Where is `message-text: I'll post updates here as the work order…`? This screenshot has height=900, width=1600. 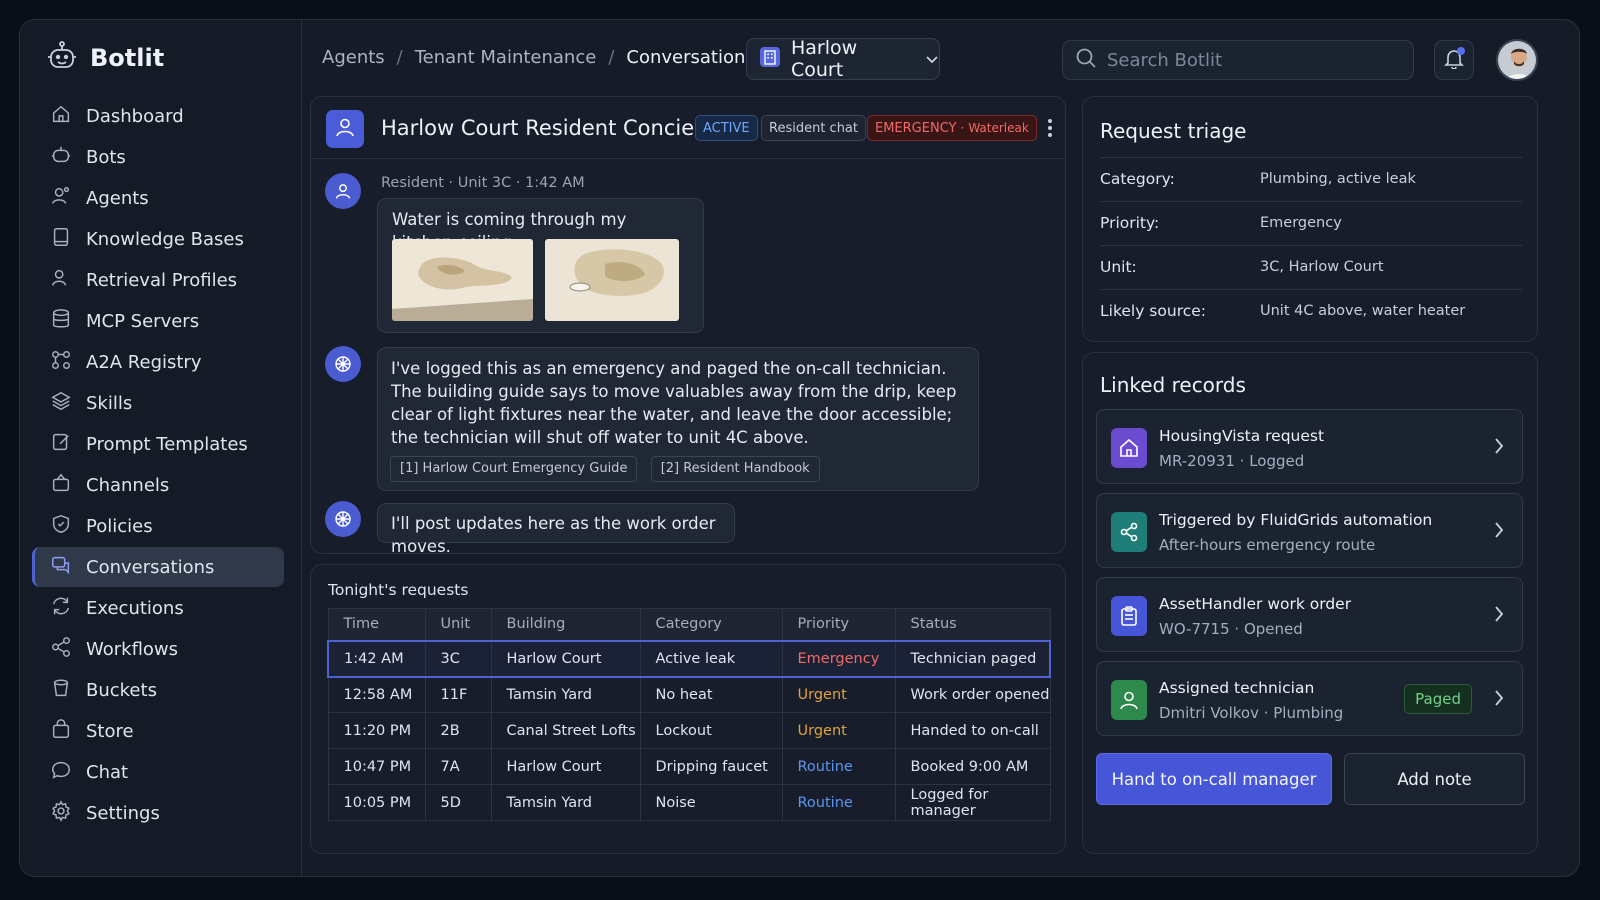
message-text: I'll post updates here as the work order… is located at coordinates (553, 535).